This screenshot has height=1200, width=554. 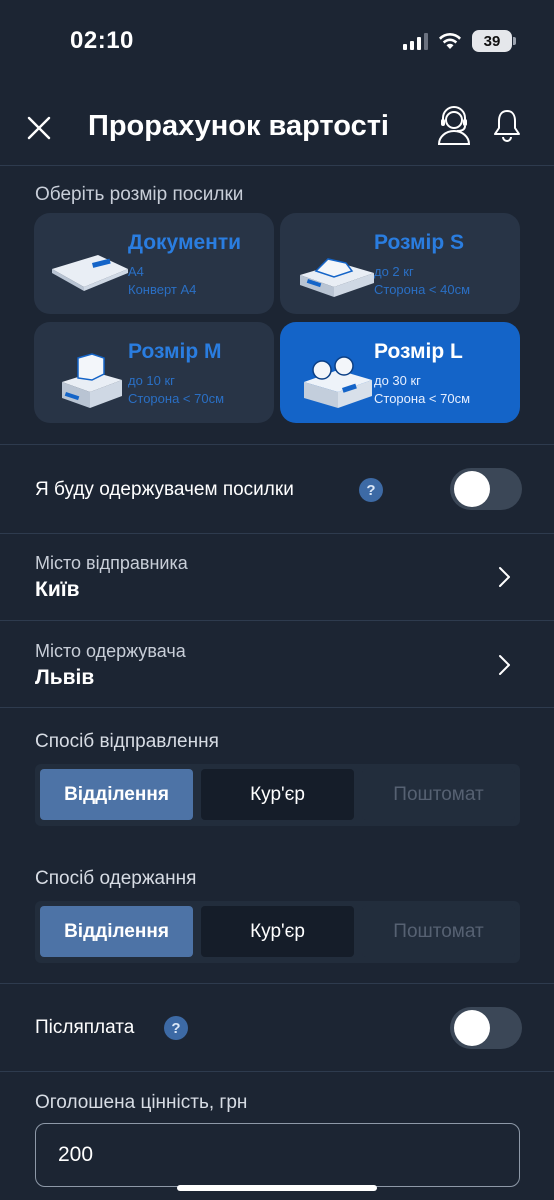 What do you see at coordinates (419, 242) in the screenshot?
I see `size-option-name: Розмір S` at bounding box center [419, 242].